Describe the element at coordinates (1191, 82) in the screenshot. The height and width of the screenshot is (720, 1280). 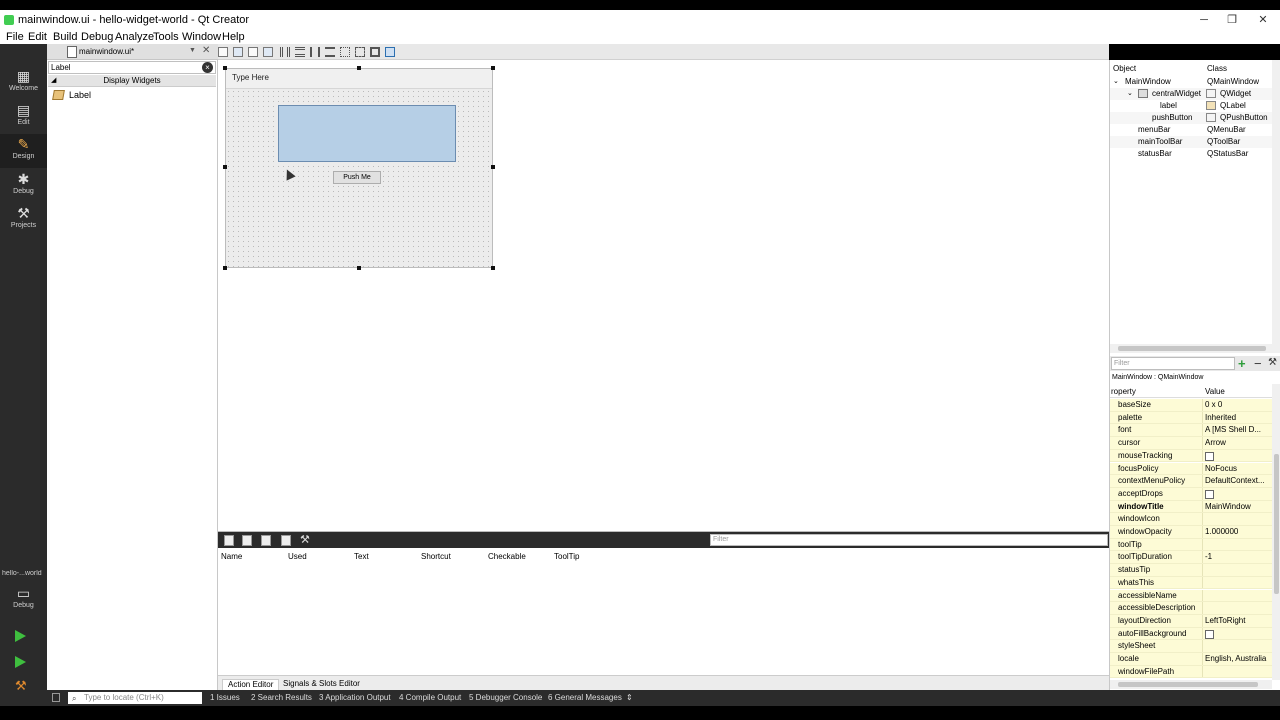
I see `object-row: ⌄ MainWindow QMainWindow` at that location.